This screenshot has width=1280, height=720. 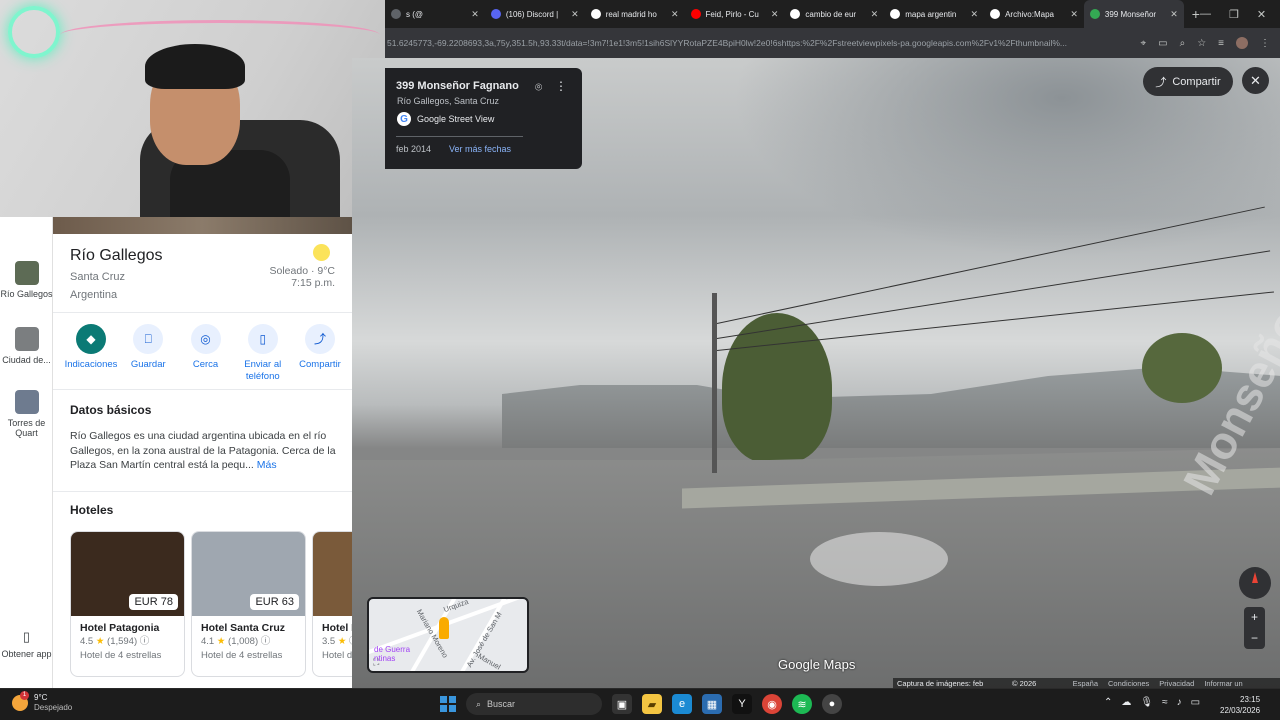 I want to click on nearby-icon: ◎, so click(x=205, y=339).